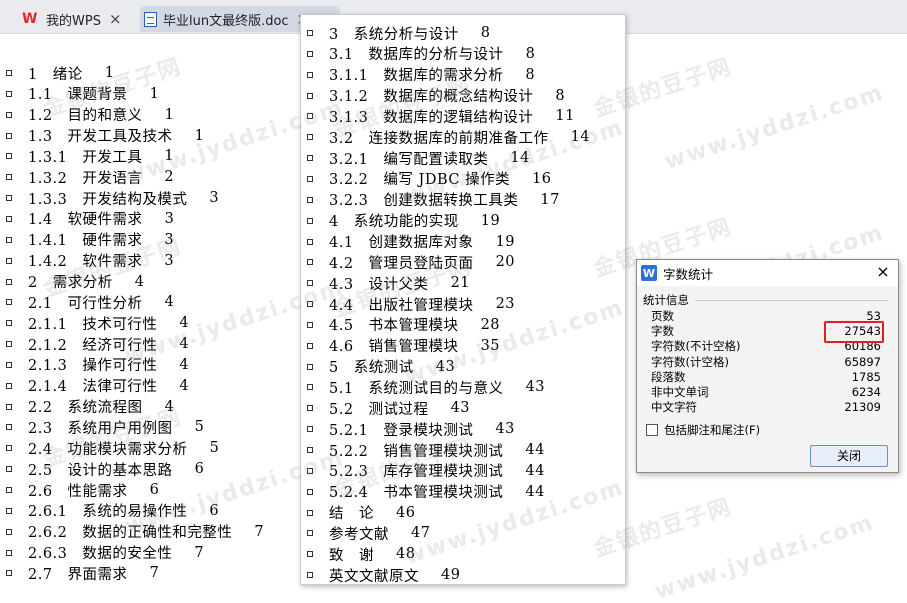 This screenshot has width=907, height=603. I want to click on toc-entry-text: 1.1 课题背景, so click(78, 95).